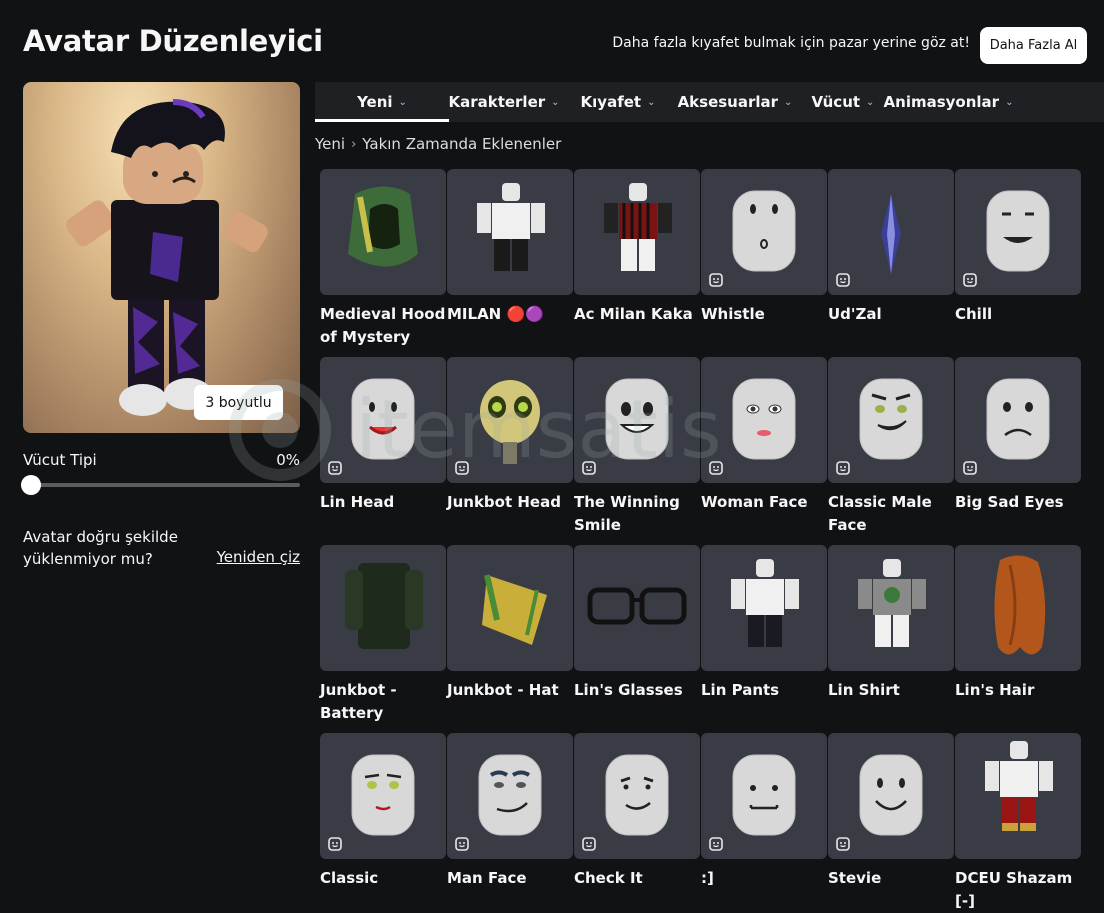 This screenshot has width=1104, height=913. I want to click on item-name: Man Face, so click(510, 878).